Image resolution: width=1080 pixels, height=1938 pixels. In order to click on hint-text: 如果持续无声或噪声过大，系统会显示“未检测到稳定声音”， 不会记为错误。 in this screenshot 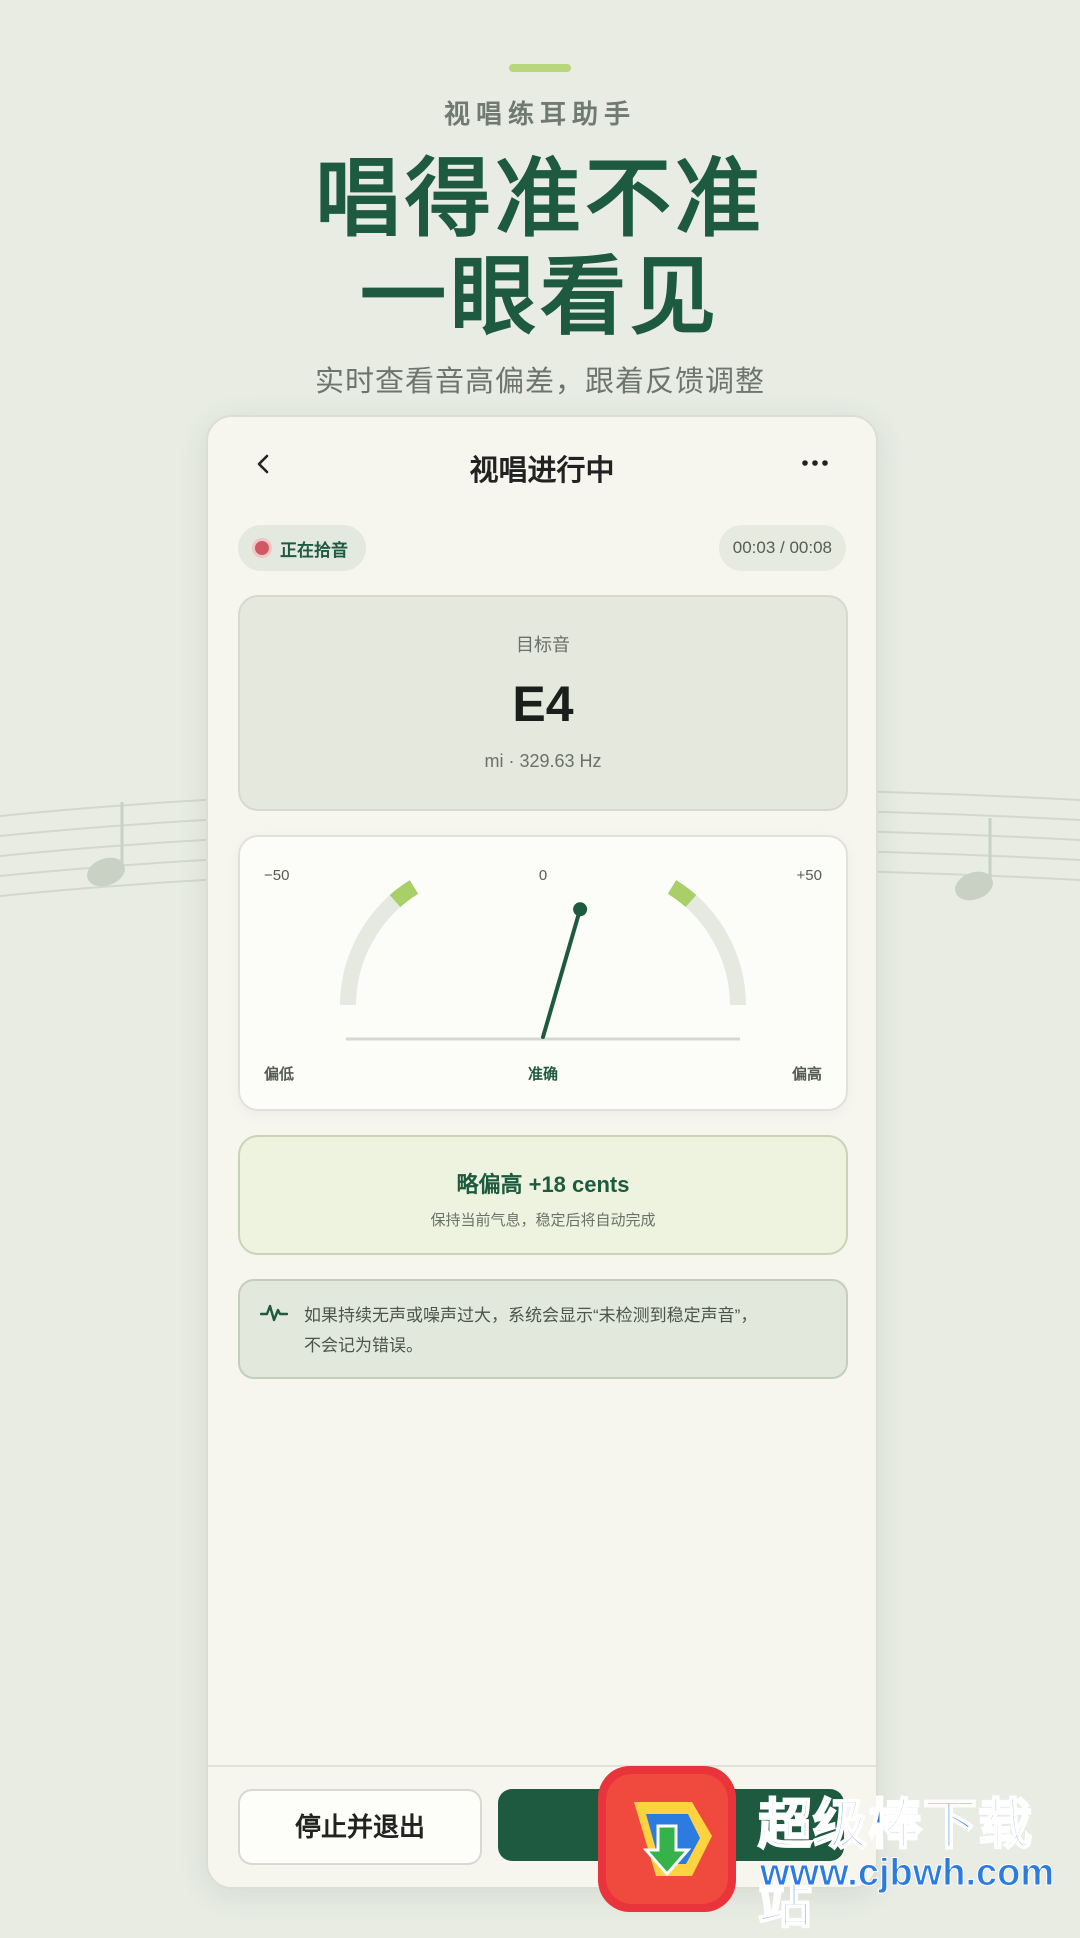, I will do `click(564, 1331)`.